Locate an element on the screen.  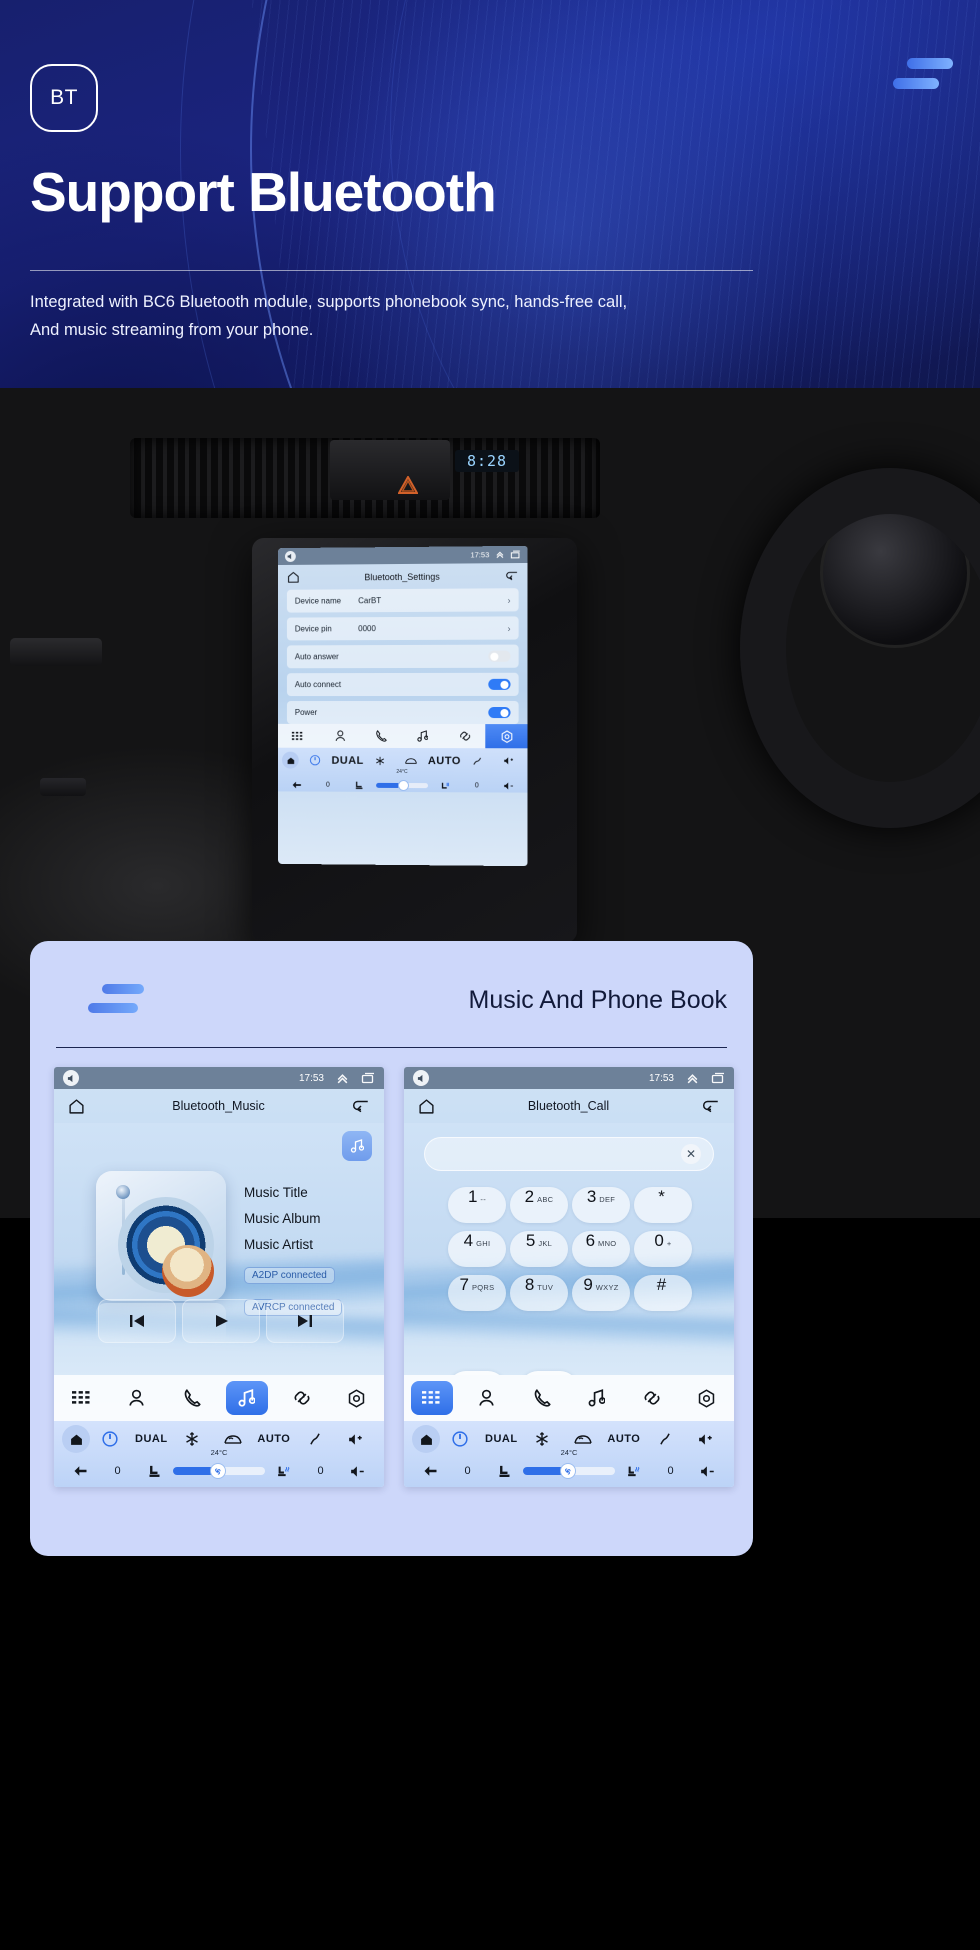
settings-row-power: Power is located at coordinates (402, 712).